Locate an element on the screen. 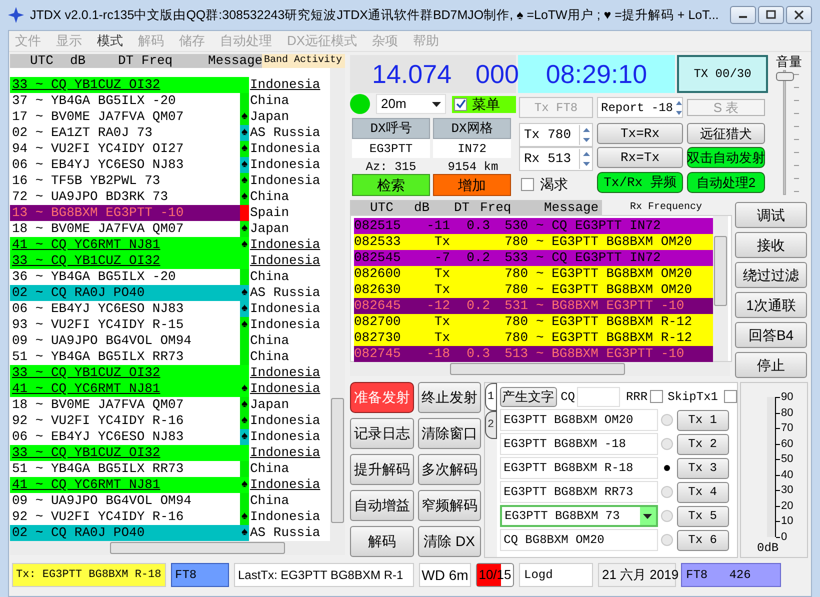  side-button: 1次通联 is located at coordinates (771, 305).